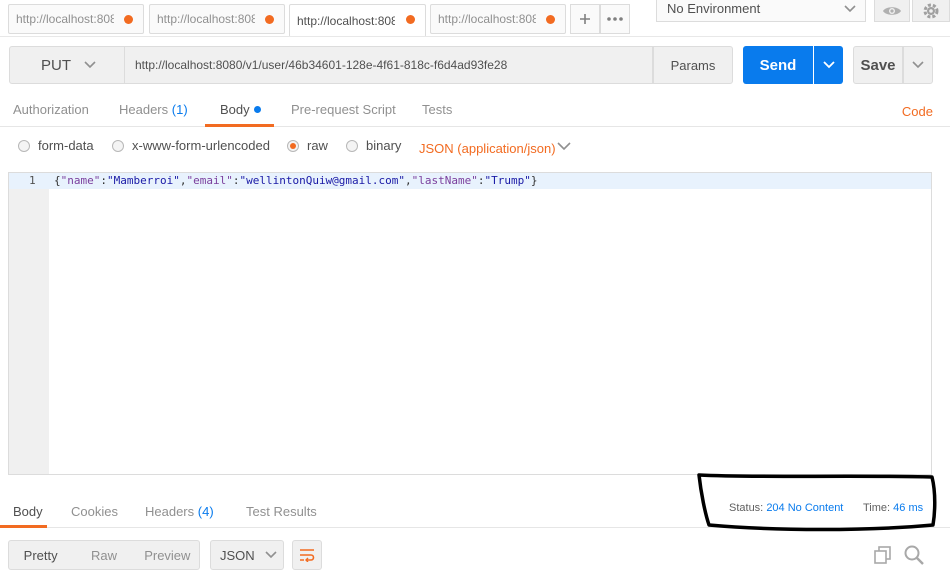 This screenshot has width=950, height=570. I want to click on wrap-icon, so click(307, 555).